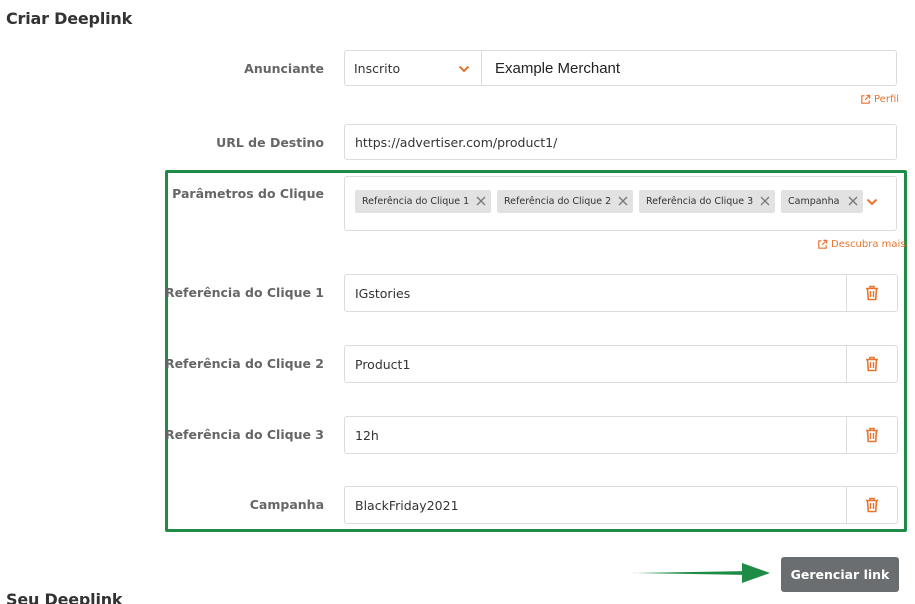 This screenshot has height=604, width=915. Describe the element at coordinates (69, 18) in the screenshot. I see `page-title: Criar Deeplink` at that location.